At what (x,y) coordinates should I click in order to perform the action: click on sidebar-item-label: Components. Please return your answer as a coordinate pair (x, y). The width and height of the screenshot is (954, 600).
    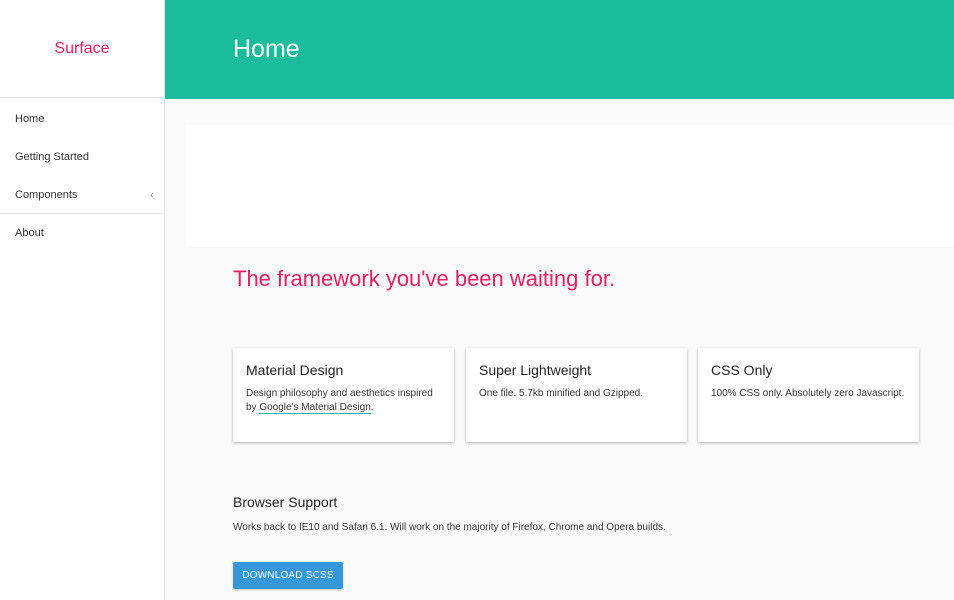
    Looking at the image, I should click on (46, 194).